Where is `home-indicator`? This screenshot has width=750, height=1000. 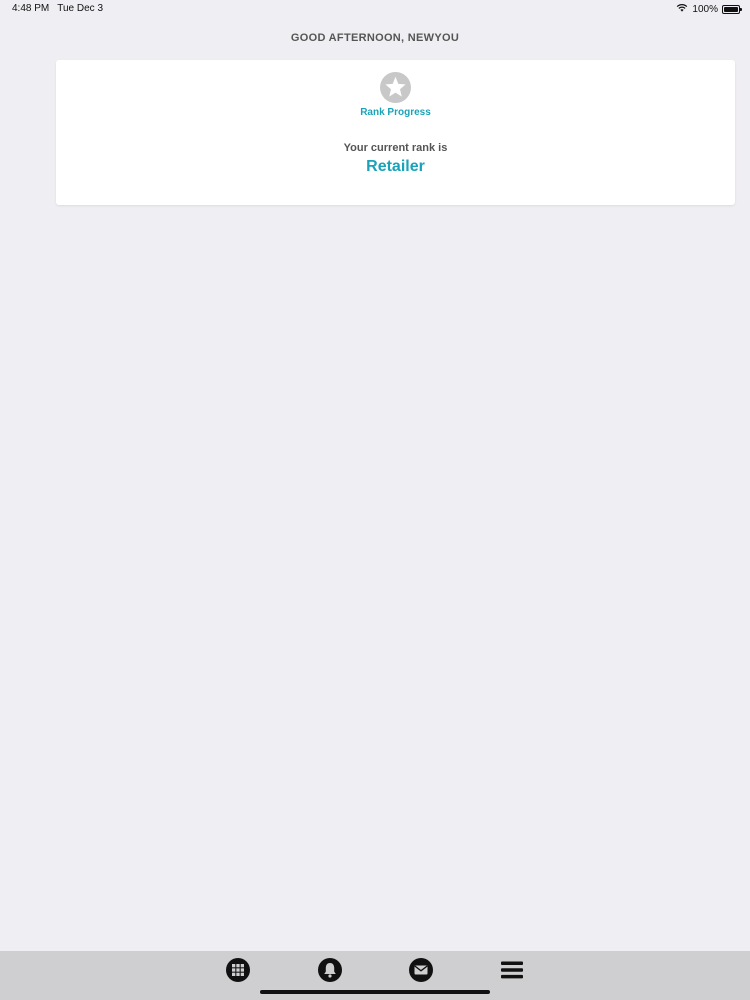
home-indicator is located at coordinates (375, 992).